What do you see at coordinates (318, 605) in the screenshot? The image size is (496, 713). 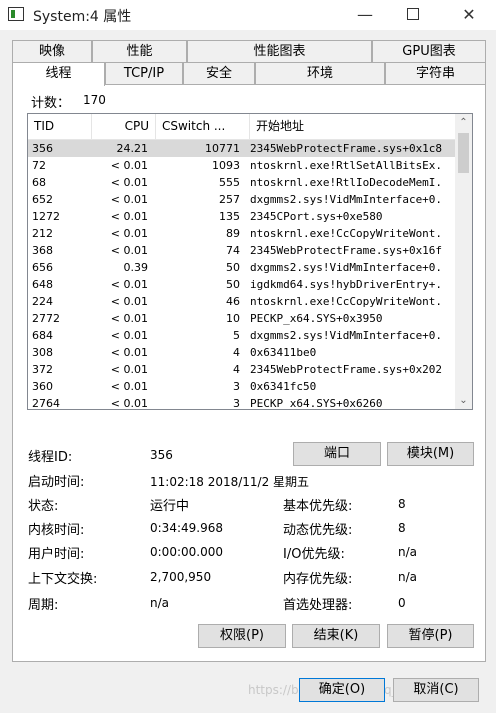 I see `ideal-processor-label: 首选处理器:` at bounding box center [318, 605].